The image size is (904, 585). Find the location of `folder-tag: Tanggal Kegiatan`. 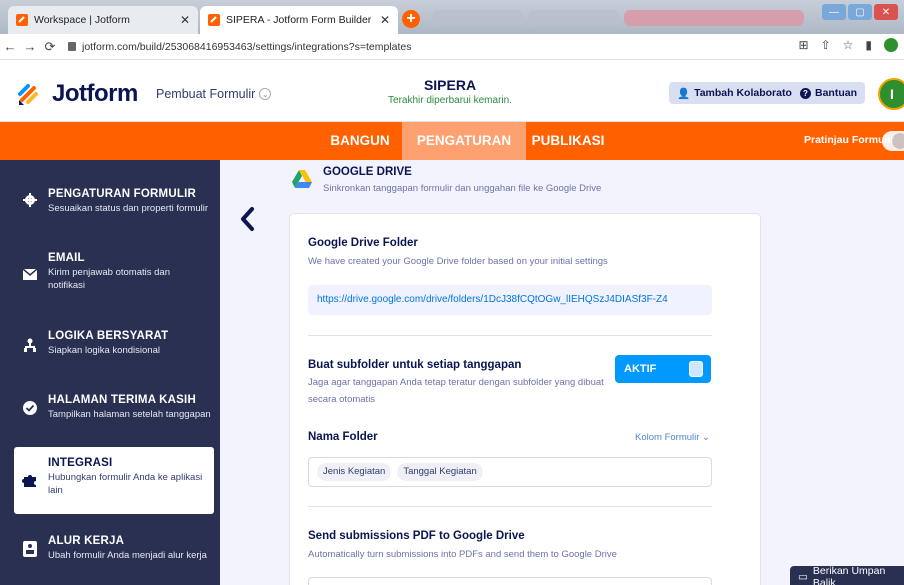

folder-tag: Tanggal Kegiatan is located at coordinates (440, 472).